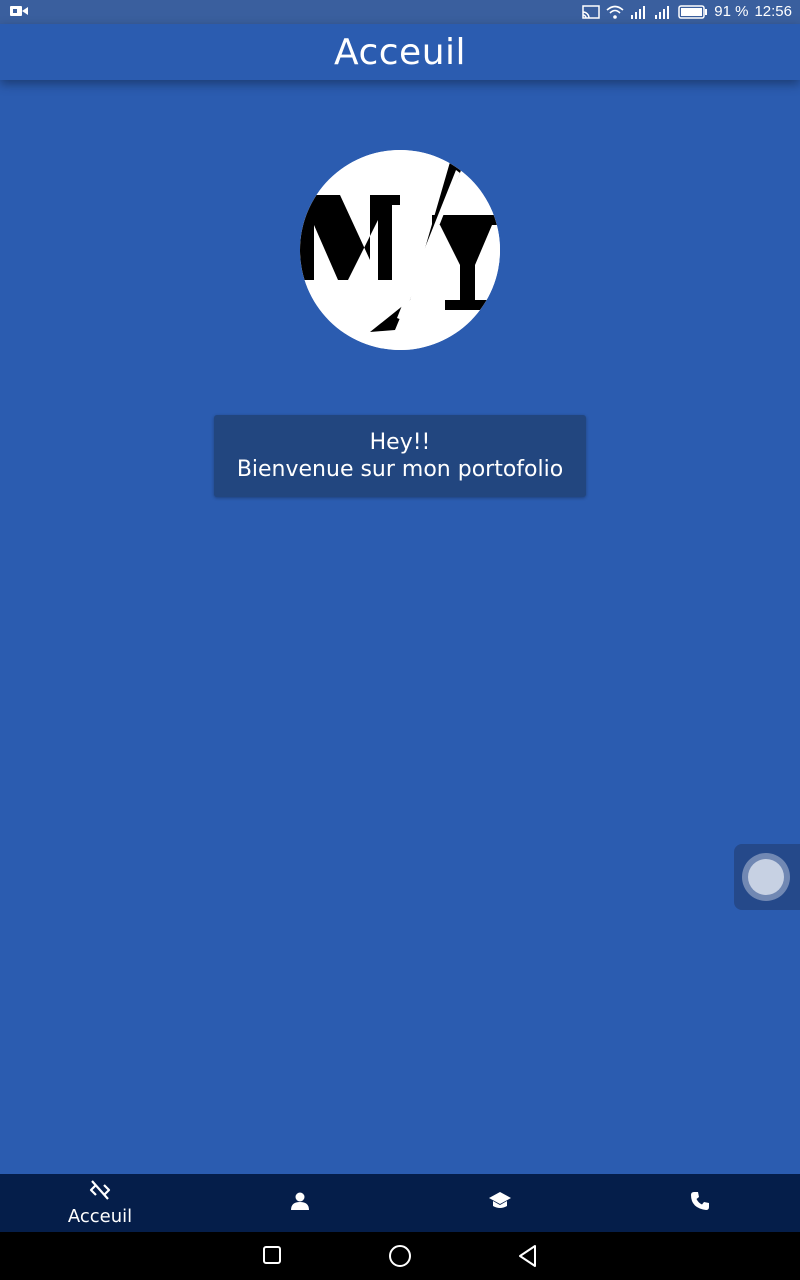 The width and height of the screenshot is (800, 1280). I want to click on nav-item-contact, so click(700, 1203).